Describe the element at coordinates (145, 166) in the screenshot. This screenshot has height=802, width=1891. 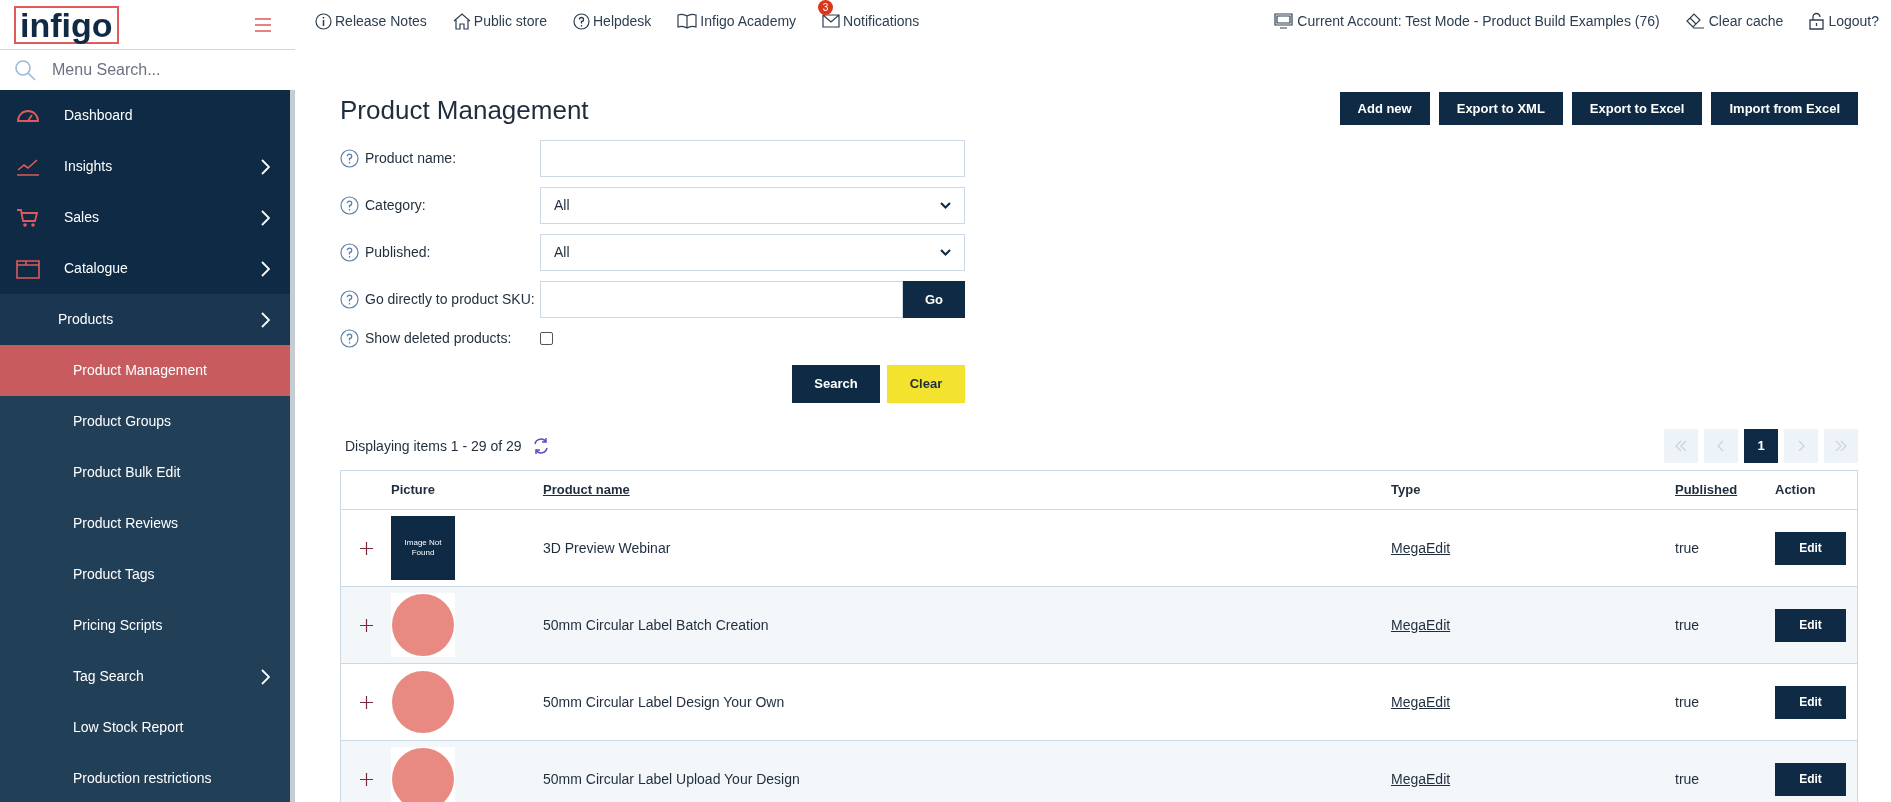
I see `sidebar-item: Insights` at that location.